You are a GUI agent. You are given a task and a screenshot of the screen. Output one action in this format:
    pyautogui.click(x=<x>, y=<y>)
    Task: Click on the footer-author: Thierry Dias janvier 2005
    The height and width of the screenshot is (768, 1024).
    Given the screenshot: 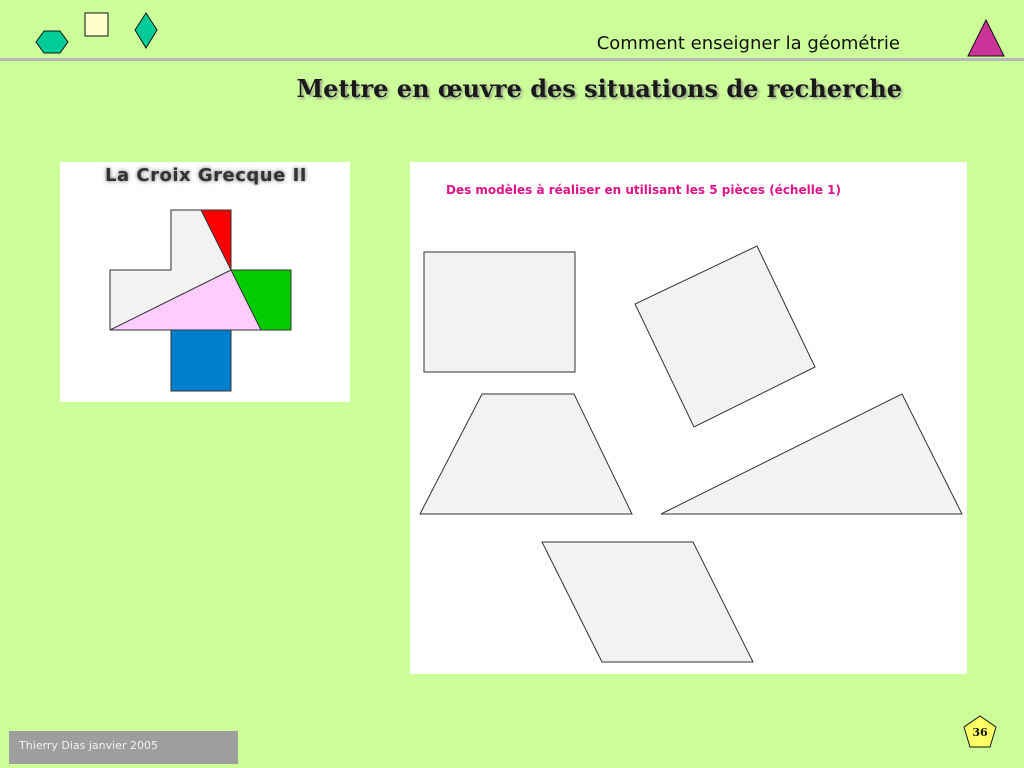 What is the action you would take?
    pyautogui.click(x=88, y=745)
    